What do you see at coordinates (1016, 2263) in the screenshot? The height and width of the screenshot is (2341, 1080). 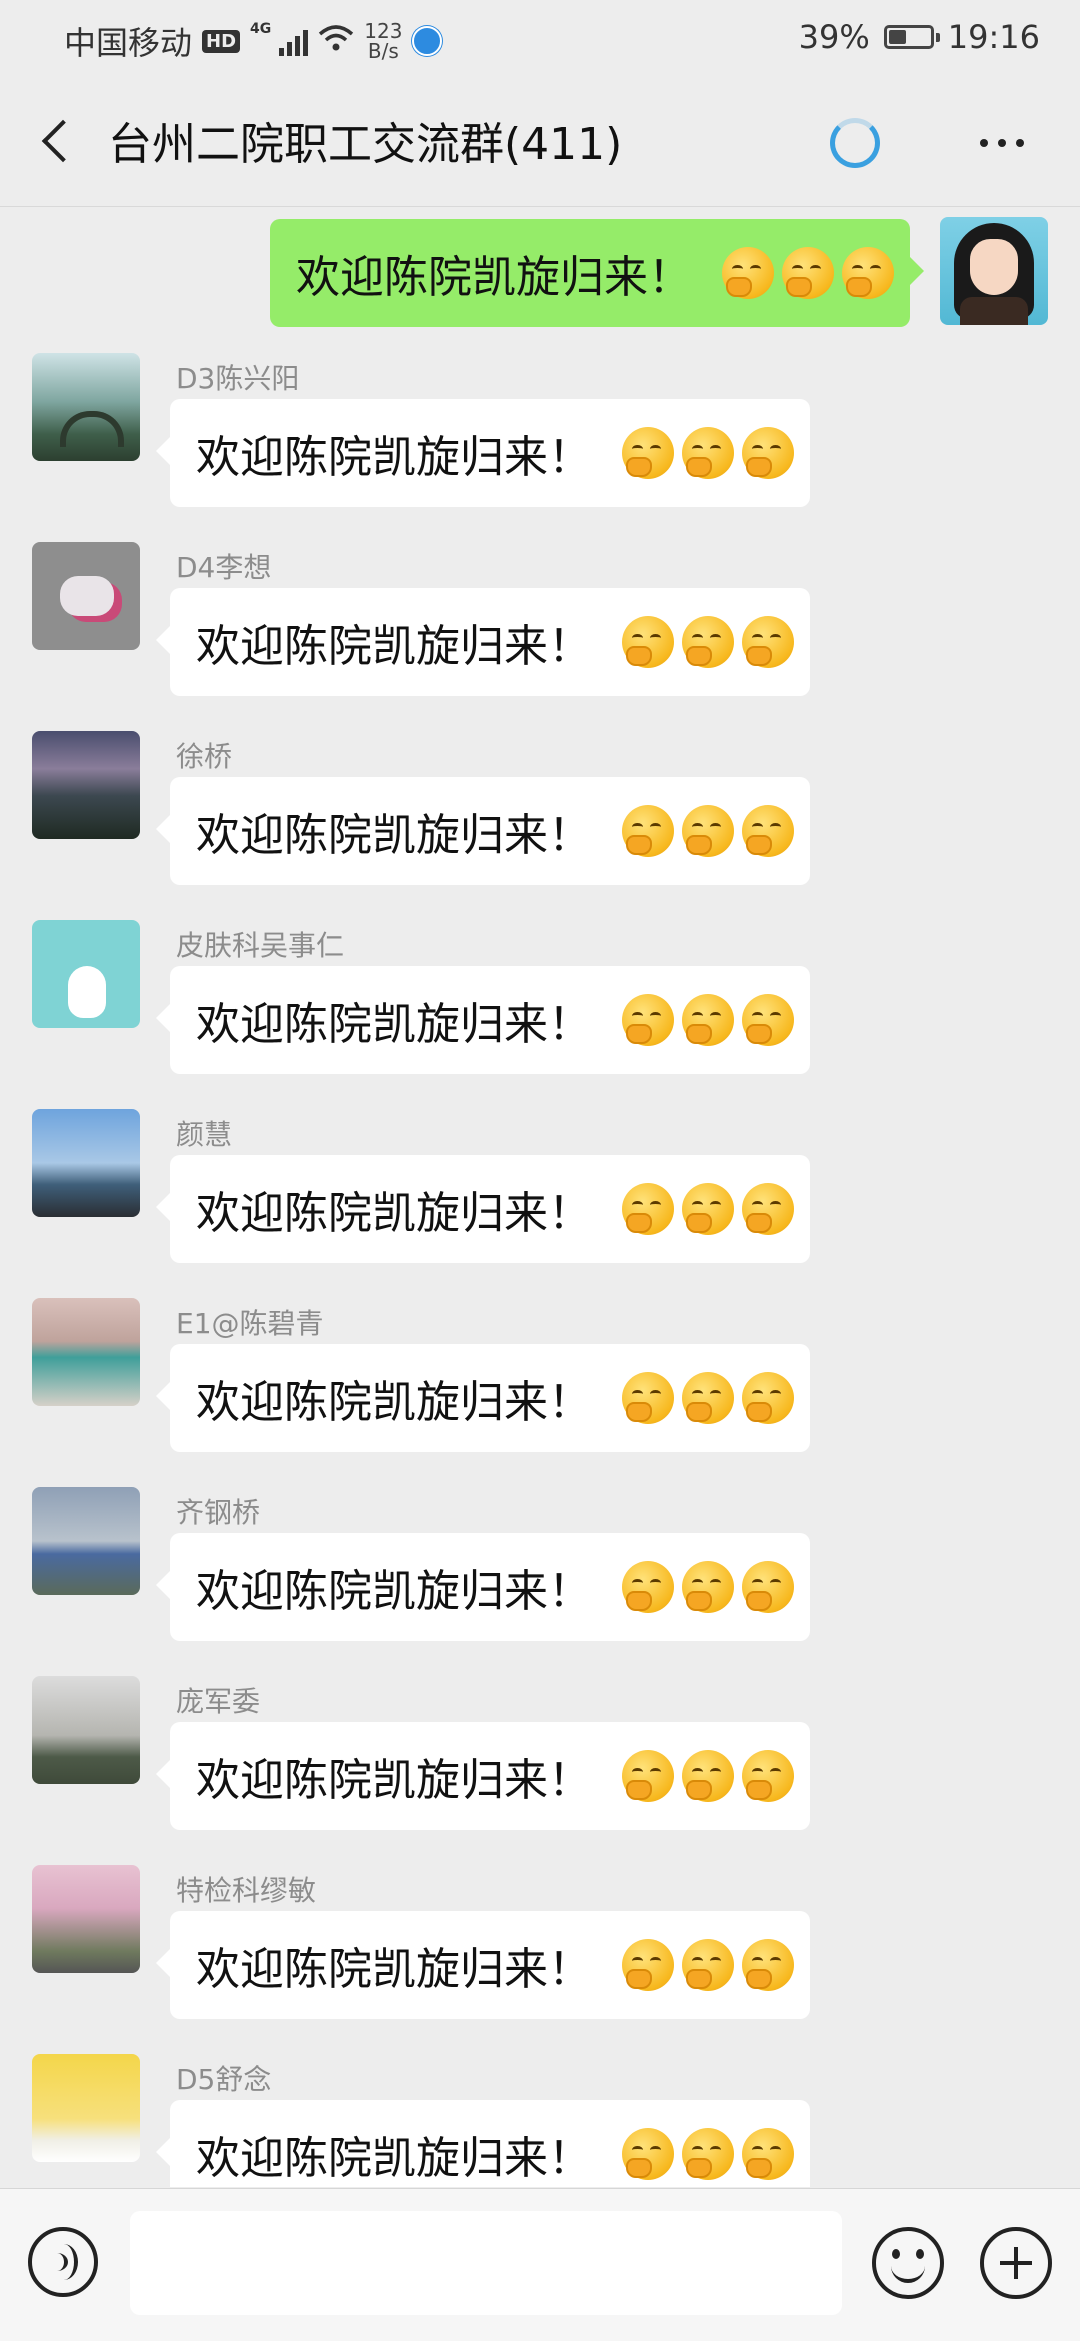 I see `more-actions-button` at bounding box center [1016, 2263].